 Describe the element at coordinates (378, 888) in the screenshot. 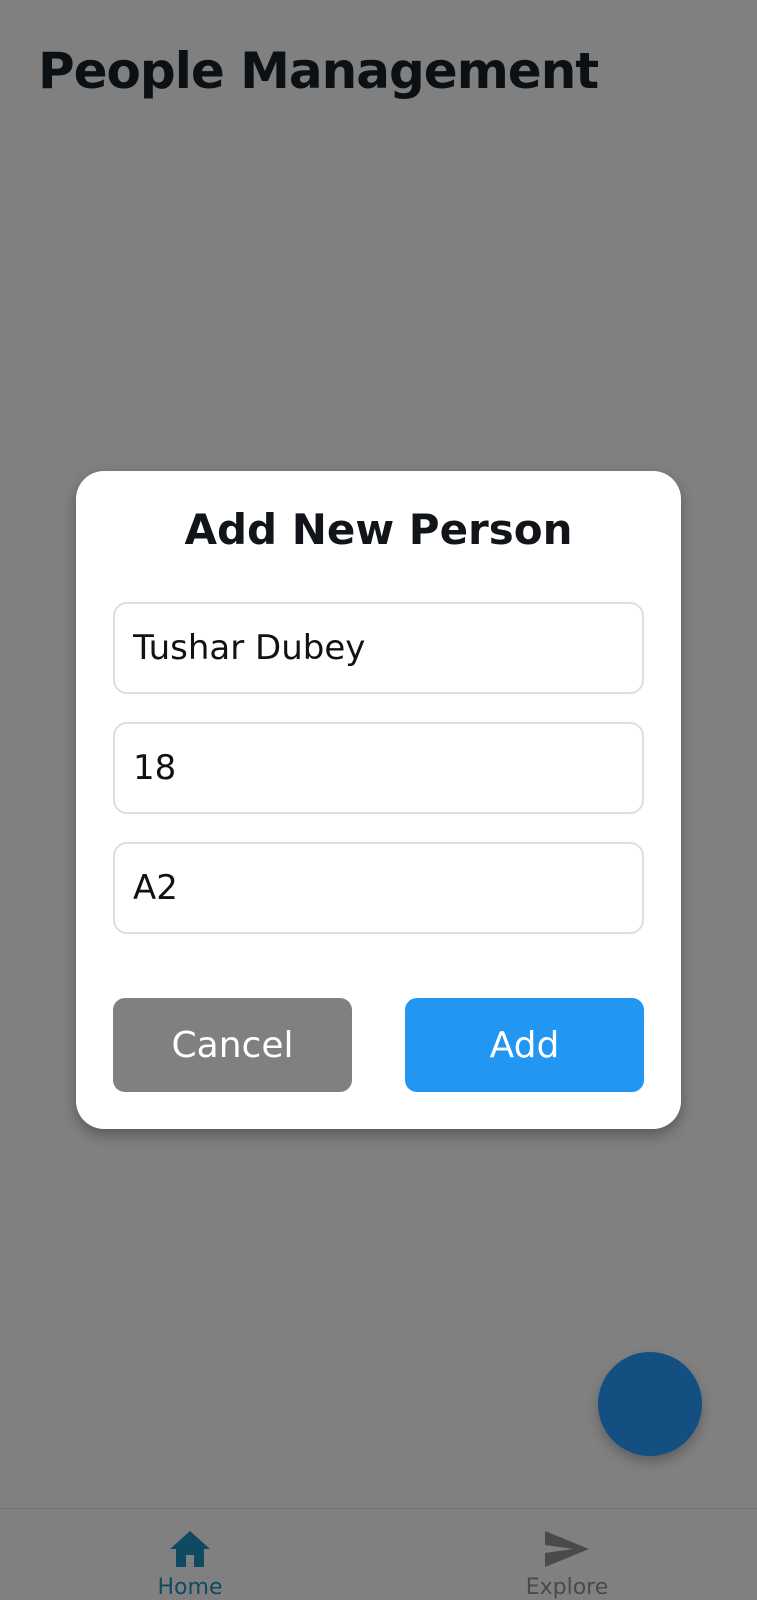

I see `class-input` at that location.